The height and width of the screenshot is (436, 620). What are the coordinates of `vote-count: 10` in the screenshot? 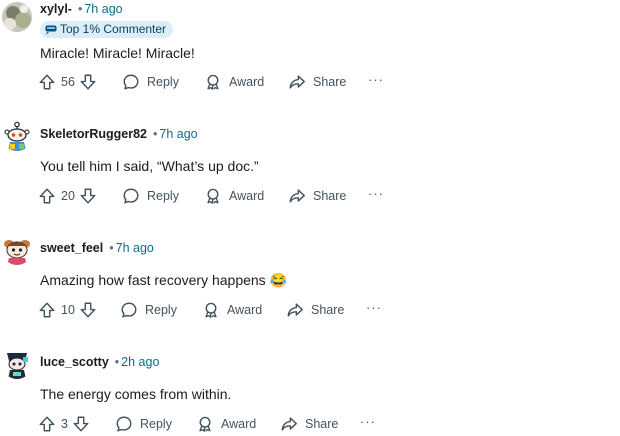 It's located at (68, 310).